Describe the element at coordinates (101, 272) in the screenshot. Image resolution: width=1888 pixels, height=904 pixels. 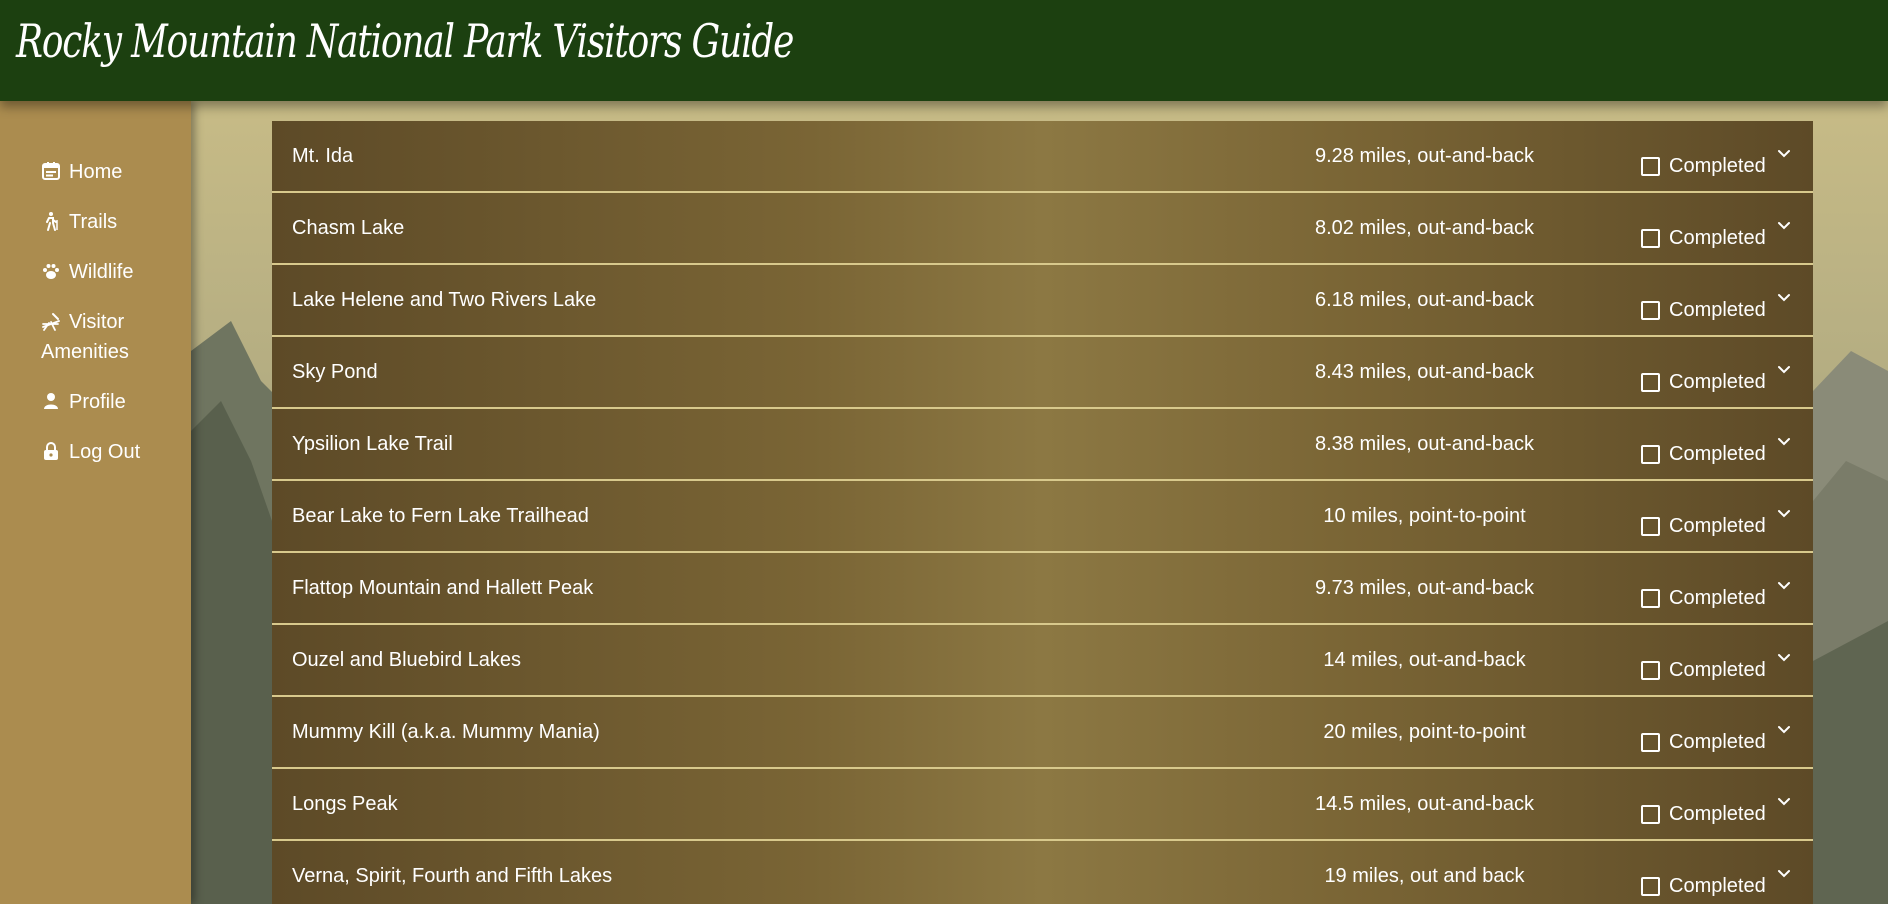
I see `sidebar-item-label: Wildlife` at that location.